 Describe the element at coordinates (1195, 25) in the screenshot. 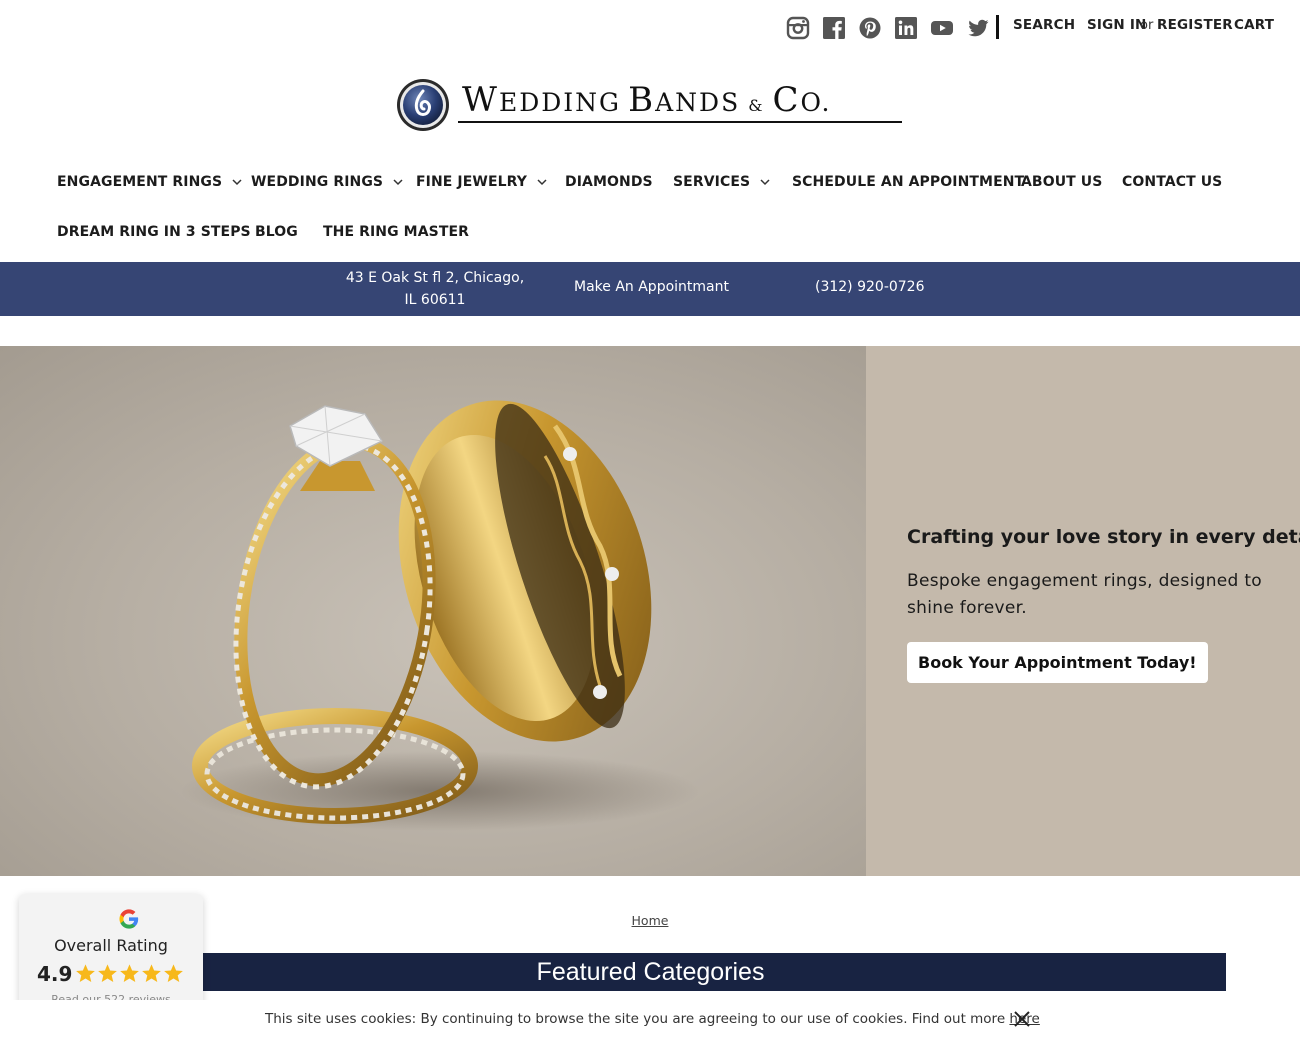

I see `register-link: REGISTER` at that location.